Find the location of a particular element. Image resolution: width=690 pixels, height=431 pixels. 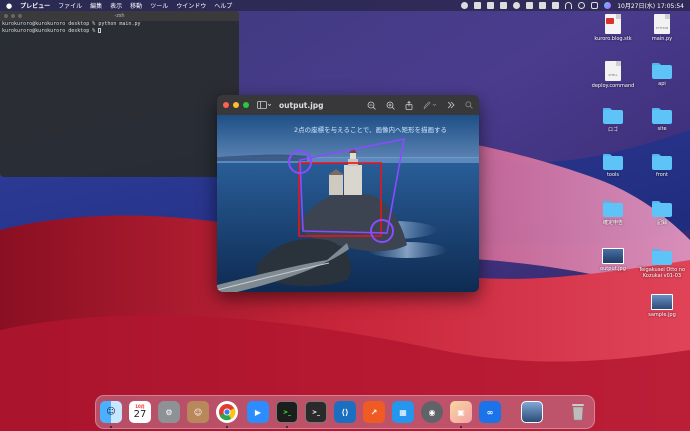

preview-zoom-button is located at coordinates (246, 105).